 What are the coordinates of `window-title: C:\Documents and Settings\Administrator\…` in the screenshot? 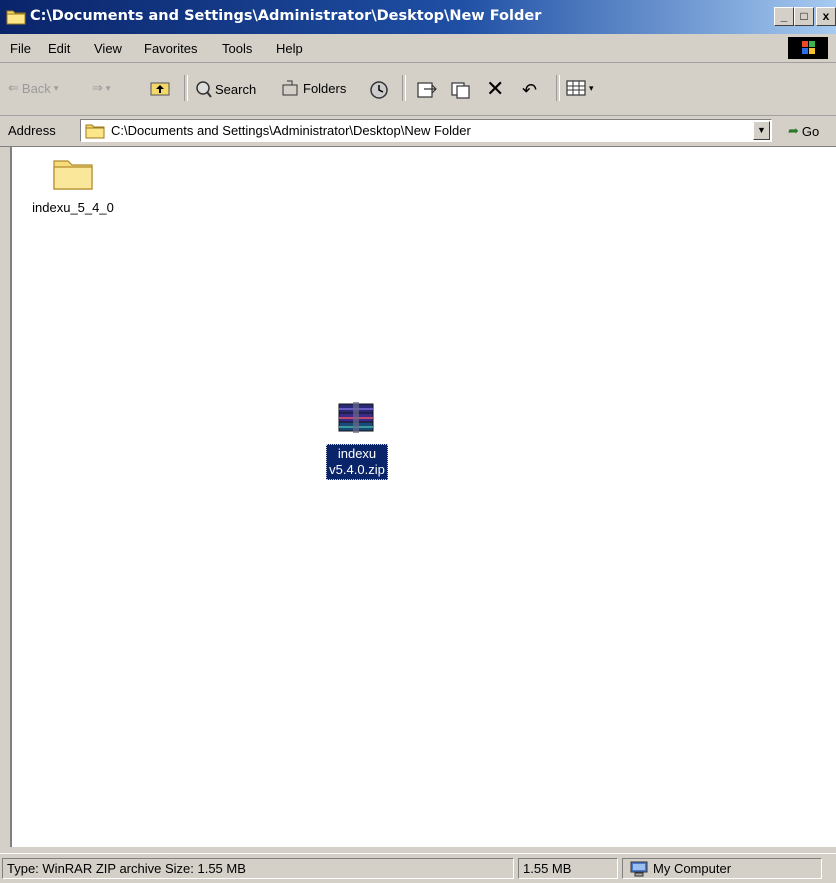 It's located at (286, 16).